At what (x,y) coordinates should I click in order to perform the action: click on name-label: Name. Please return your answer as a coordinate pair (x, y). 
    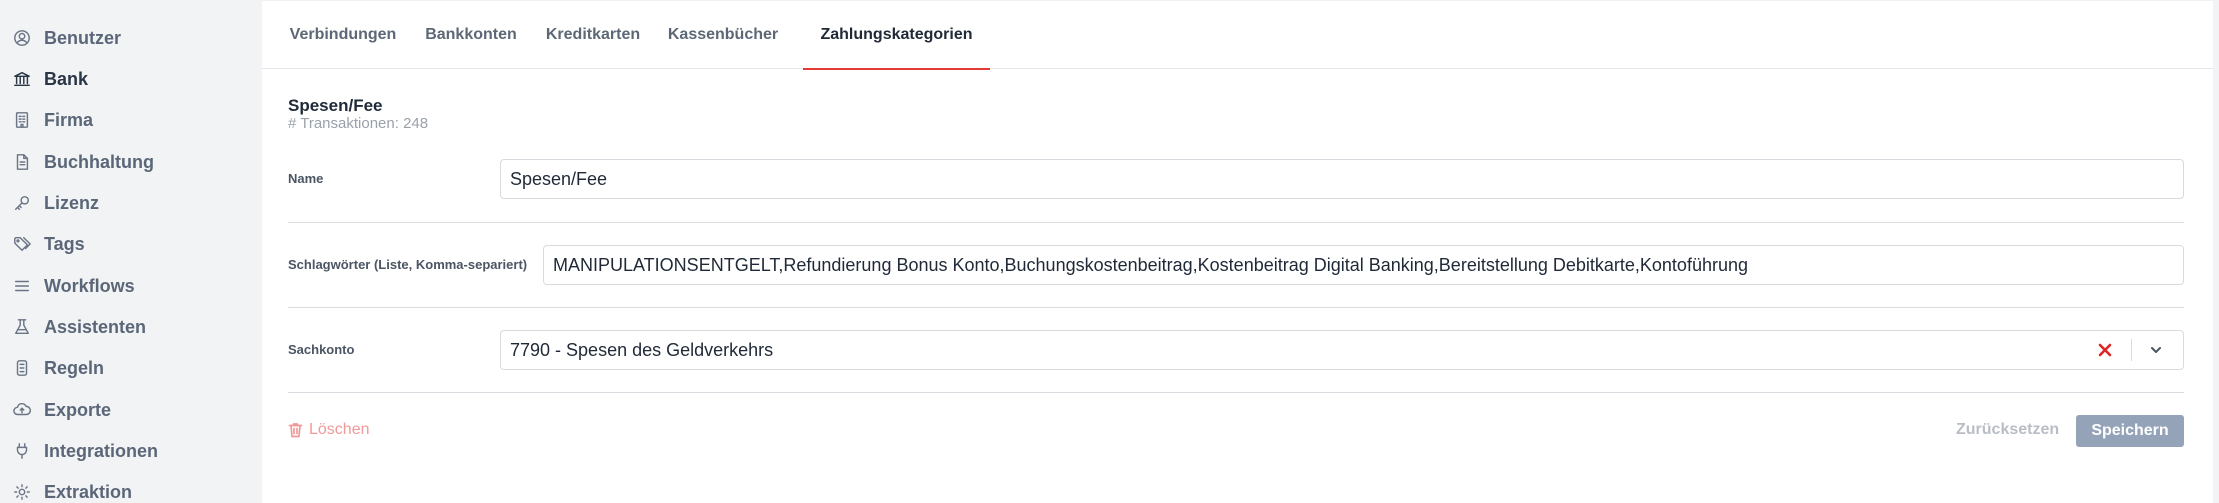
    Looking at the image, I should click on (306, 178).